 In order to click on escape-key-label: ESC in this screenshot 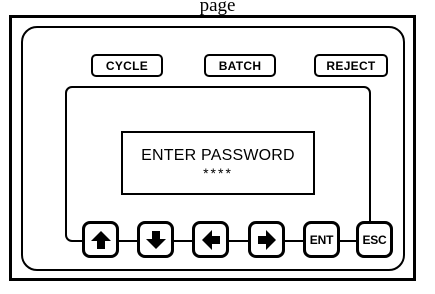, I will do `click(374, 239)`.